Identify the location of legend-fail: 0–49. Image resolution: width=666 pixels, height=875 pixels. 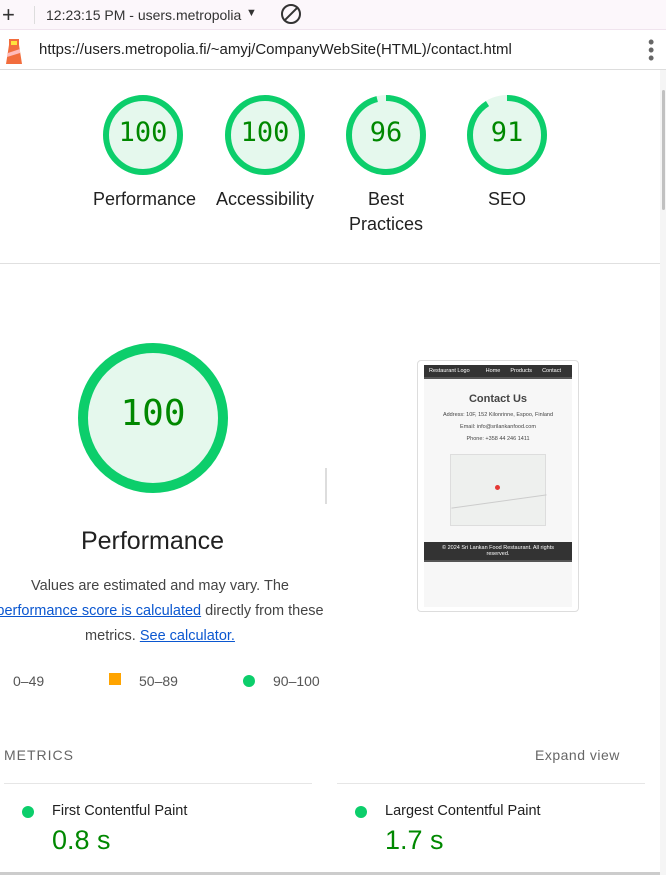
(29, 681).